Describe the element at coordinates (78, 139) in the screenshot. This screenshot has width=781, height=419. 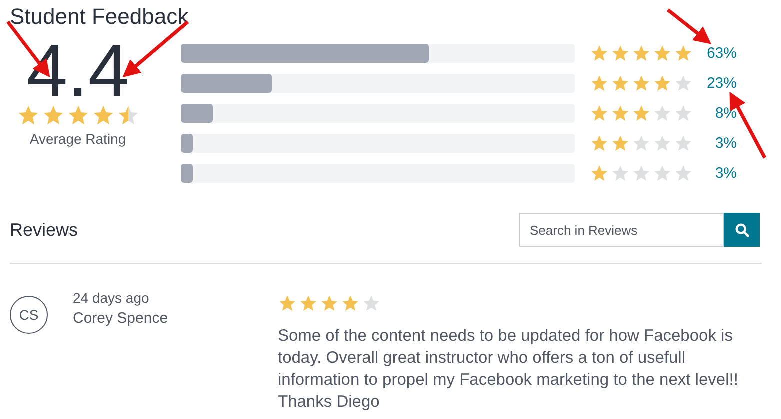
I see `average-rating-label: Average Rating` at that location.